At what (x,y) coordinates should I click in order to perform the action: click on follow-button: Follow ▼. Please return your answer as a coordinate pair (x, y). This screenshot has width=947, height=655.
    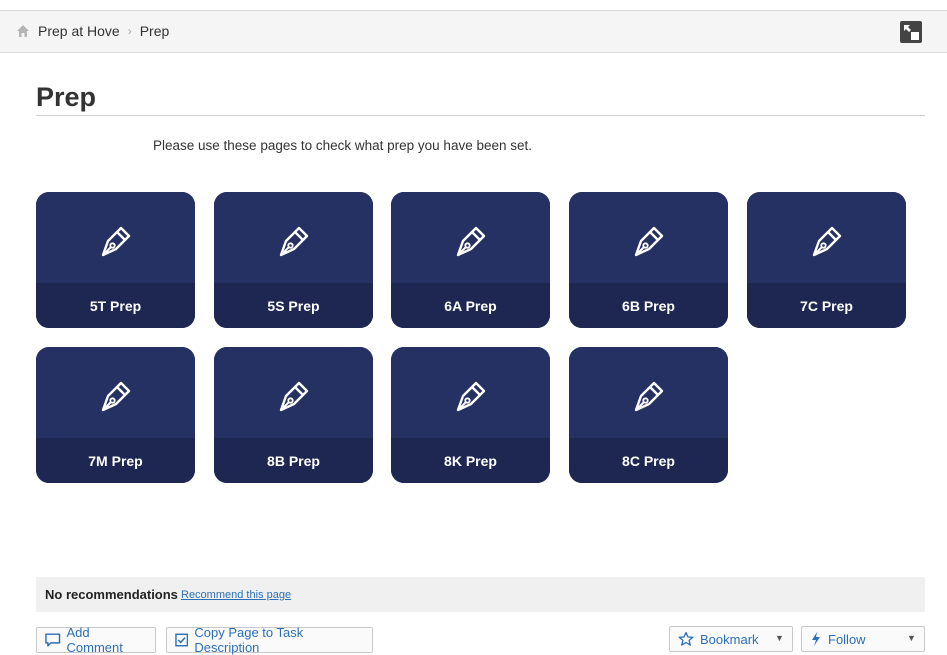
    Looking at the image, I should click on (863, 639).